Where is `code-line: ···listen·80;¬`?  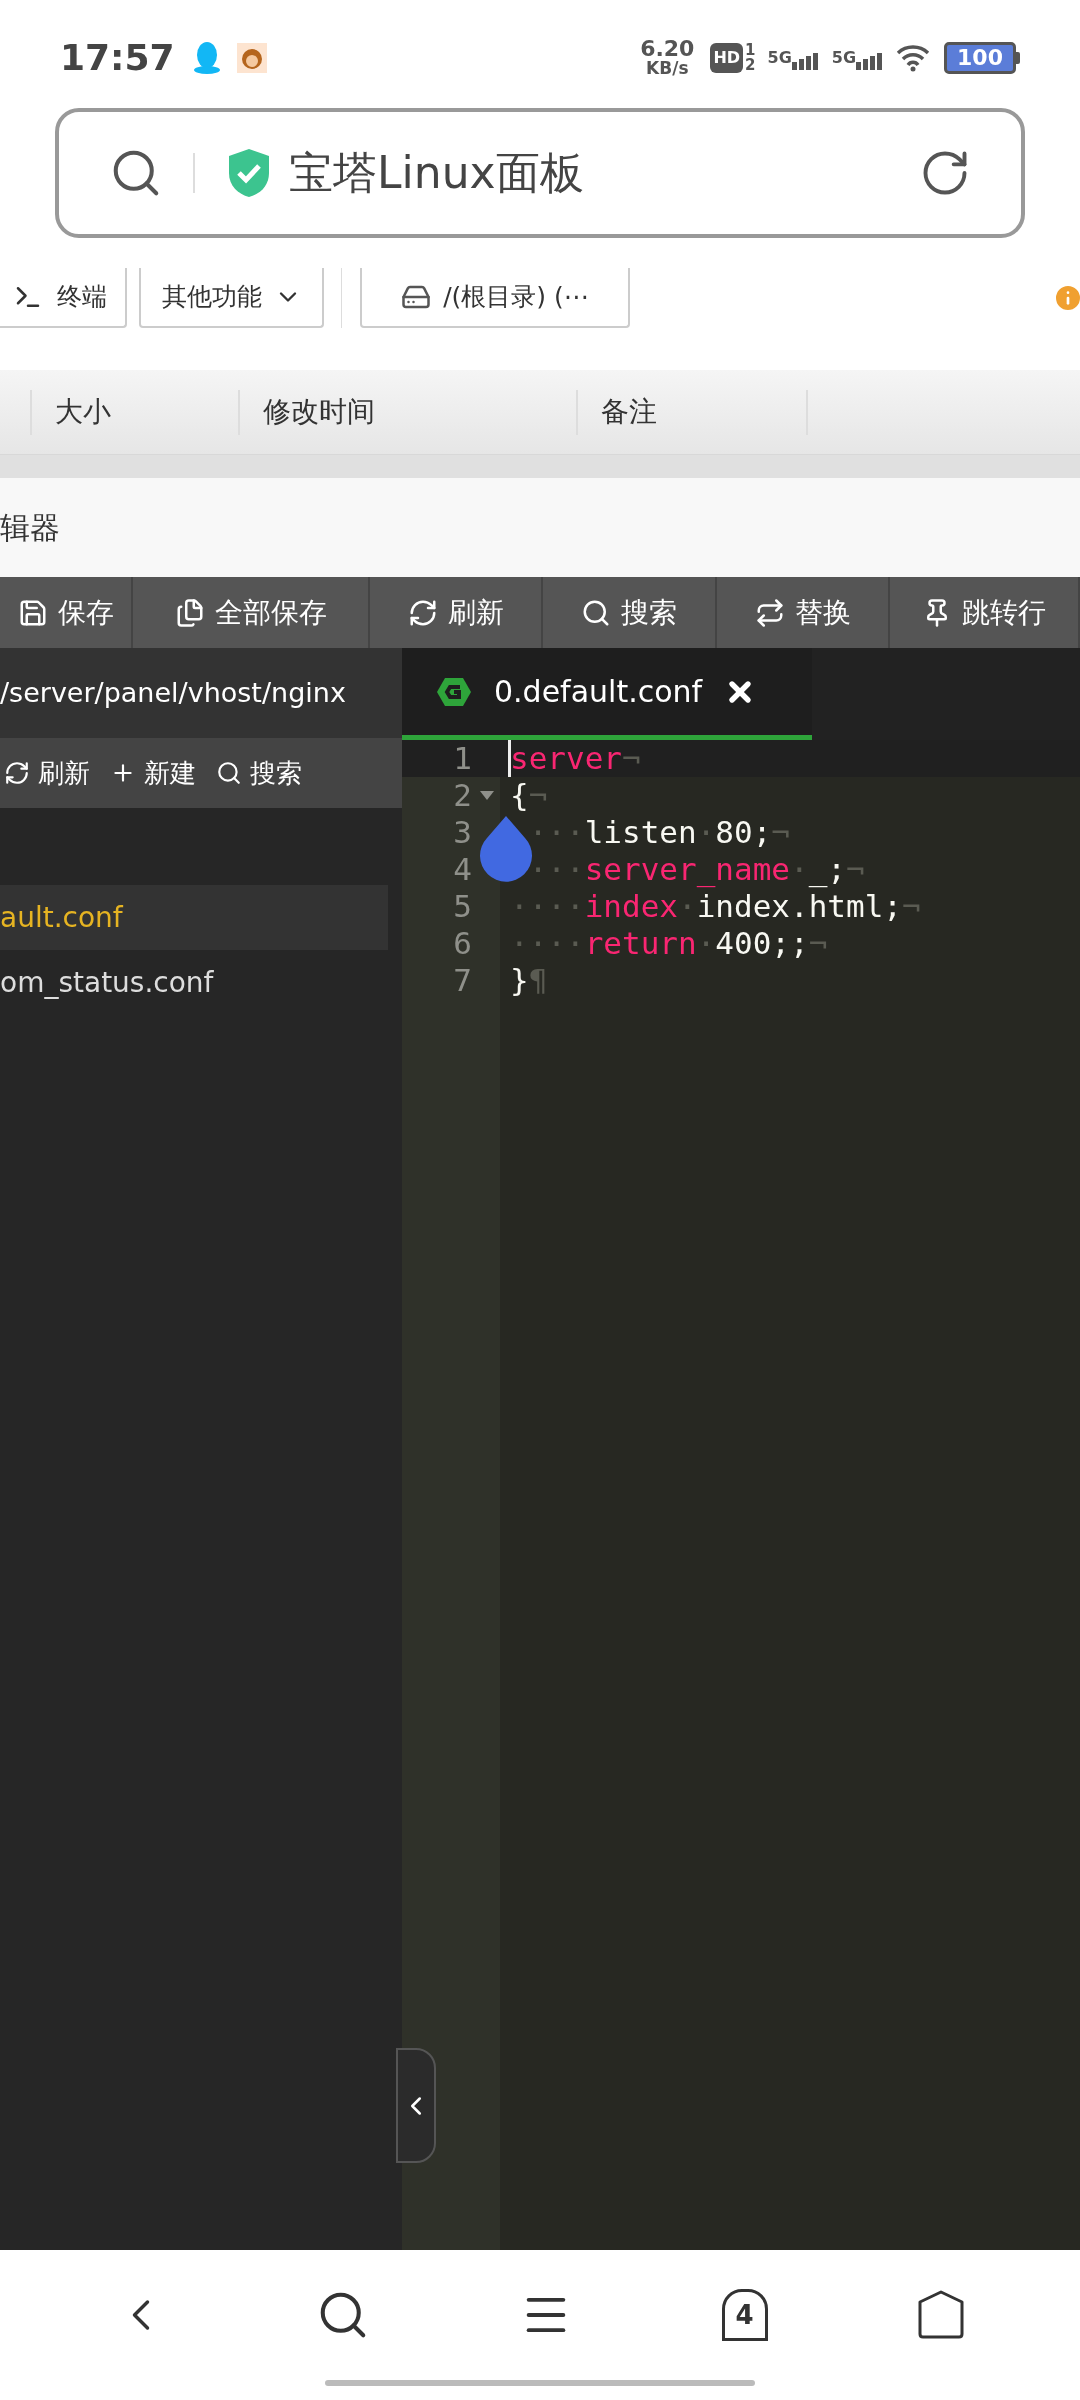 code-line: ···listen·80;¬ is located at coordinates (658, 832).